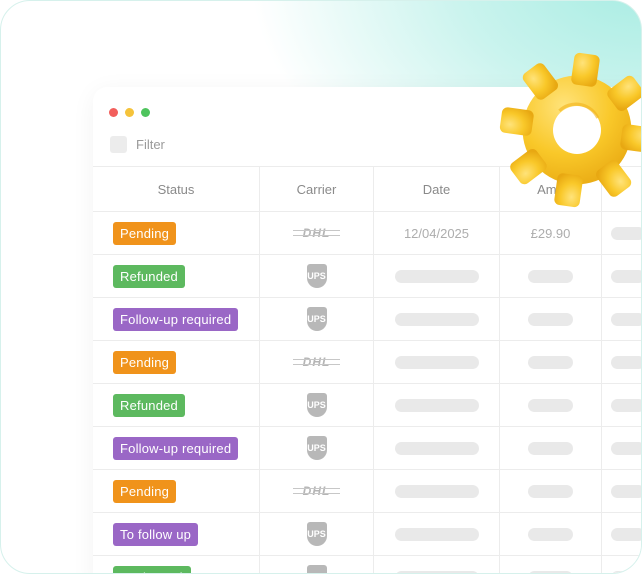 The height and width of the screenshot is (574, 642). What do you see at coordinates (137, 144) in the screenshot?
I see `filter-row: Filter` at bounding box center [137, 144].